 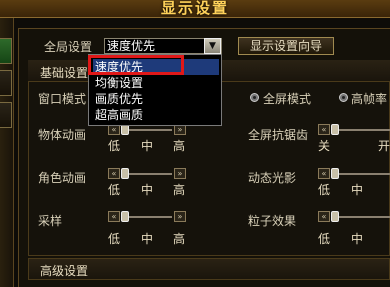 What do you see at coordinates (136, 65) in the screenshot?
I see `selection-highlight-box` at bounding box center [136, 65].